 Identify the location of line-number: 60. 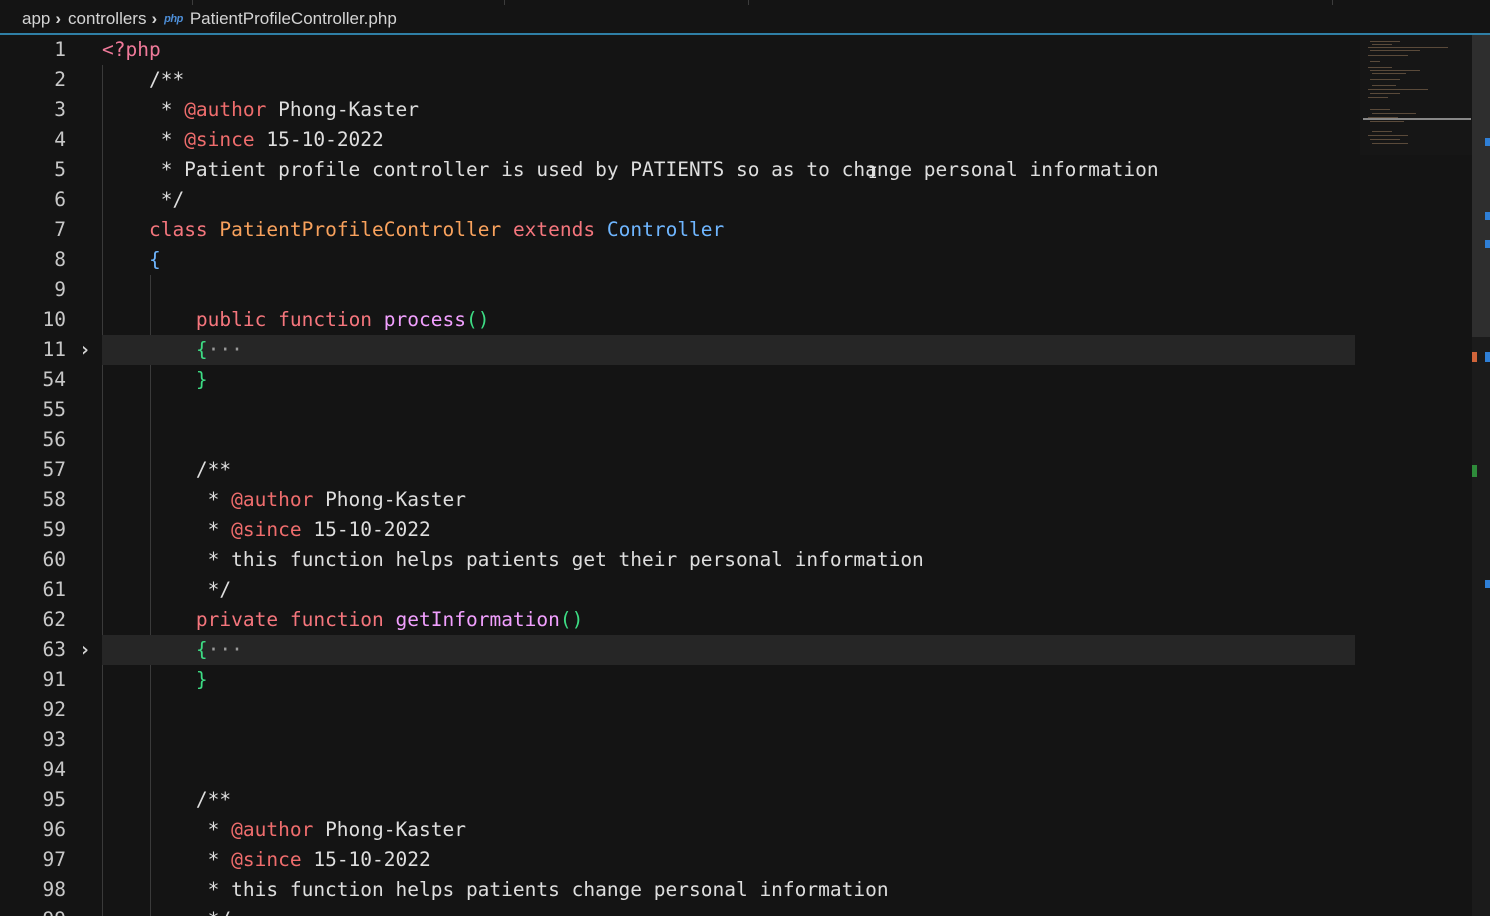
(54, 559).